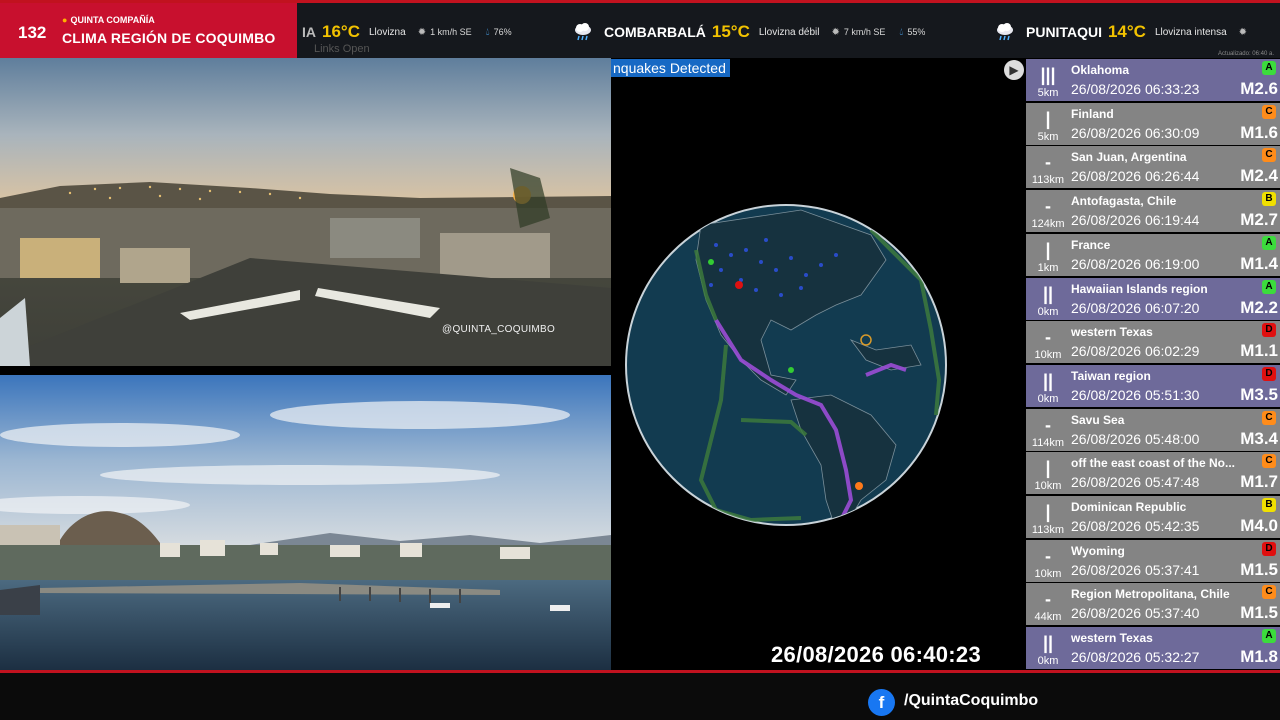 The height and width of the screenshot is (720, 1280). Describe the element at coordinates (1124, 201) in the screenshot. I see `quake-place: Antofagasta, Chile` at that location.